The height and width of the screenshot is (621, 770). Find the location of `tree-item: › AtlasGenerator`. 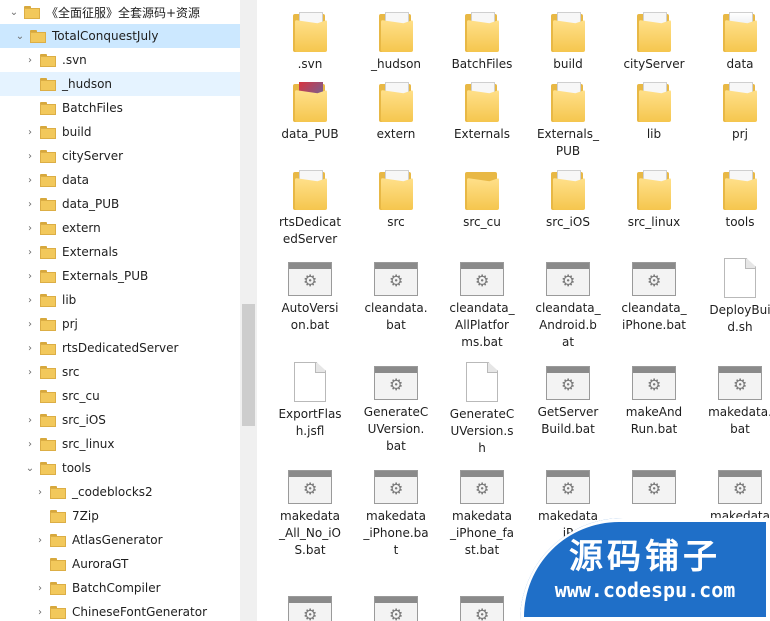

tree-item: › AtlasGenerator is located at coordinates (120, 540).